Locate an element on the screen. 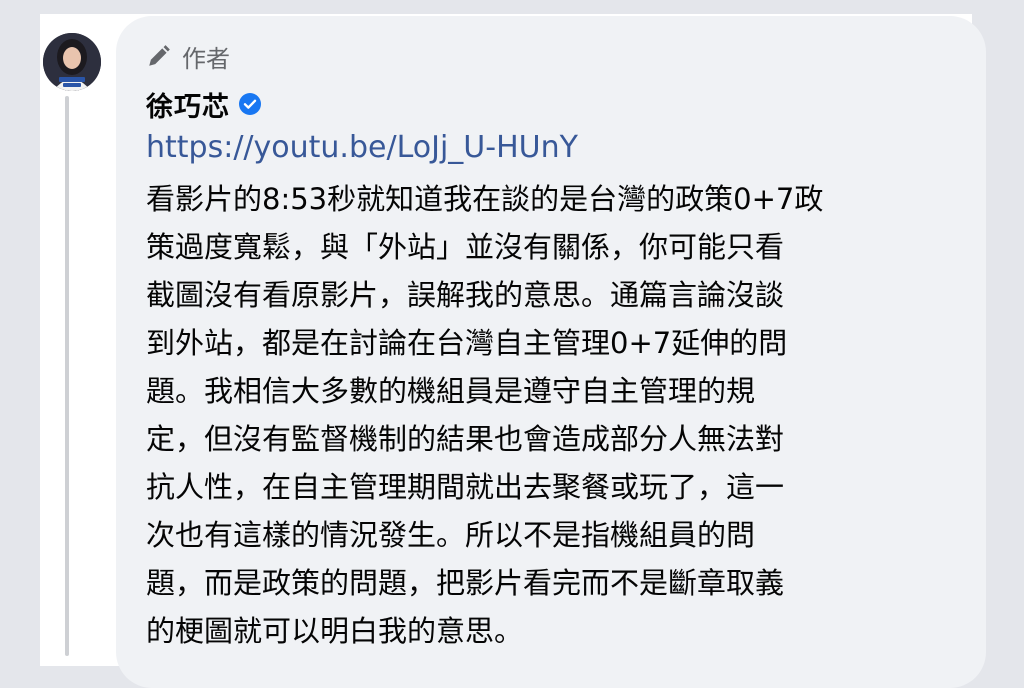 This screenshot has width=1024, height=688. comment-body-line: 到外站，都是在討論在台灣自主管理0+7延伸的問 is located at coordinates (467, 343).